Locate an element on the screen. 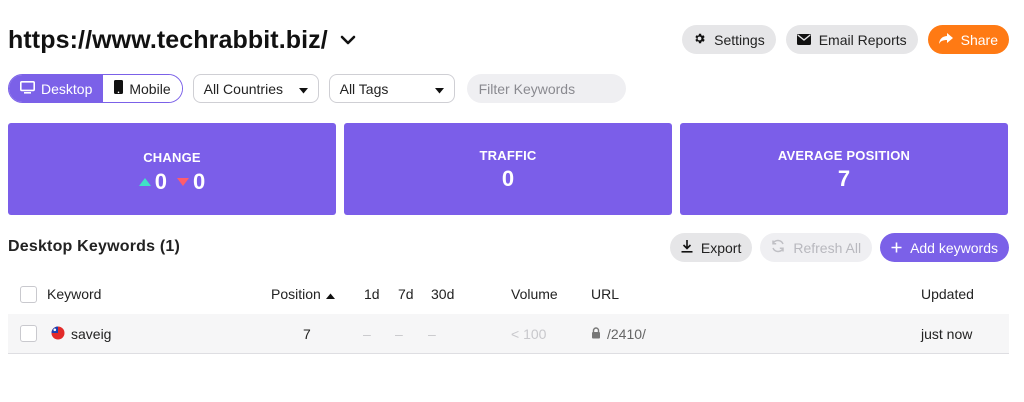 The height and width of the screenshot is (402, 1024). column-url: URL is located at coordinates (605, 294).